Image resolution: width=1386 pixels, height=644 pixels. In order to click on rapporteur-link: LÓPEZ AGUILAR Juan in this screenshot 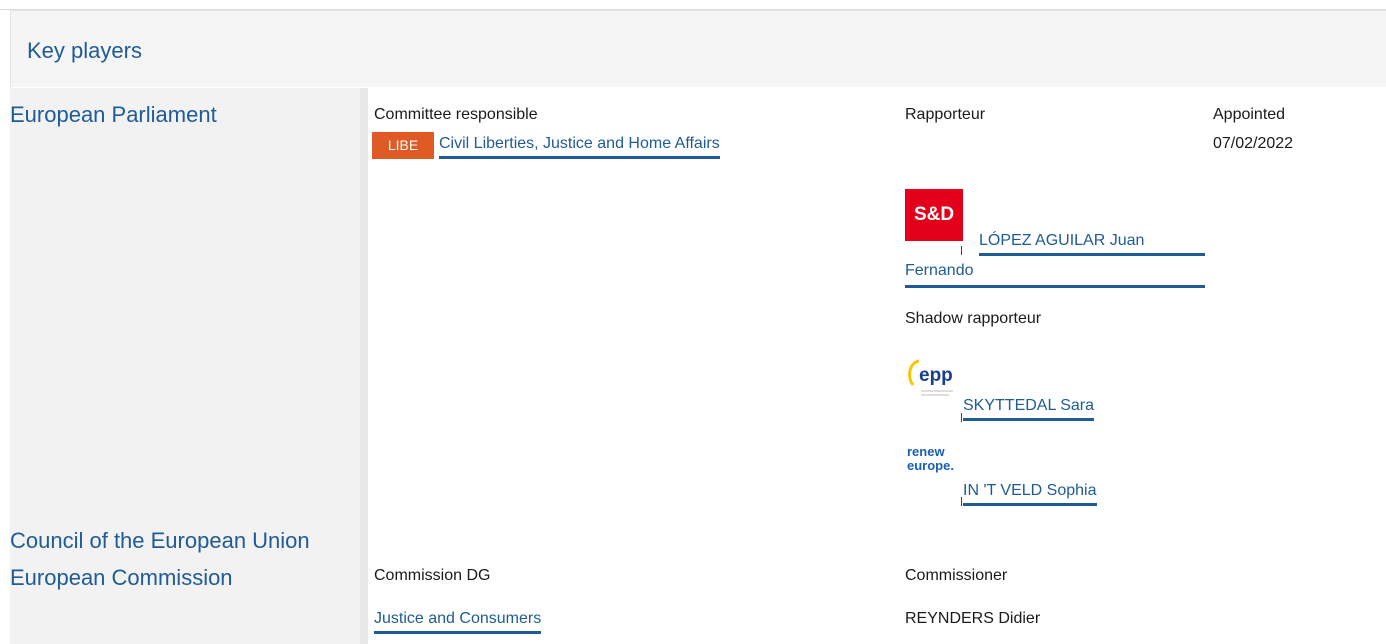, I will do `click(1092, 243)`.